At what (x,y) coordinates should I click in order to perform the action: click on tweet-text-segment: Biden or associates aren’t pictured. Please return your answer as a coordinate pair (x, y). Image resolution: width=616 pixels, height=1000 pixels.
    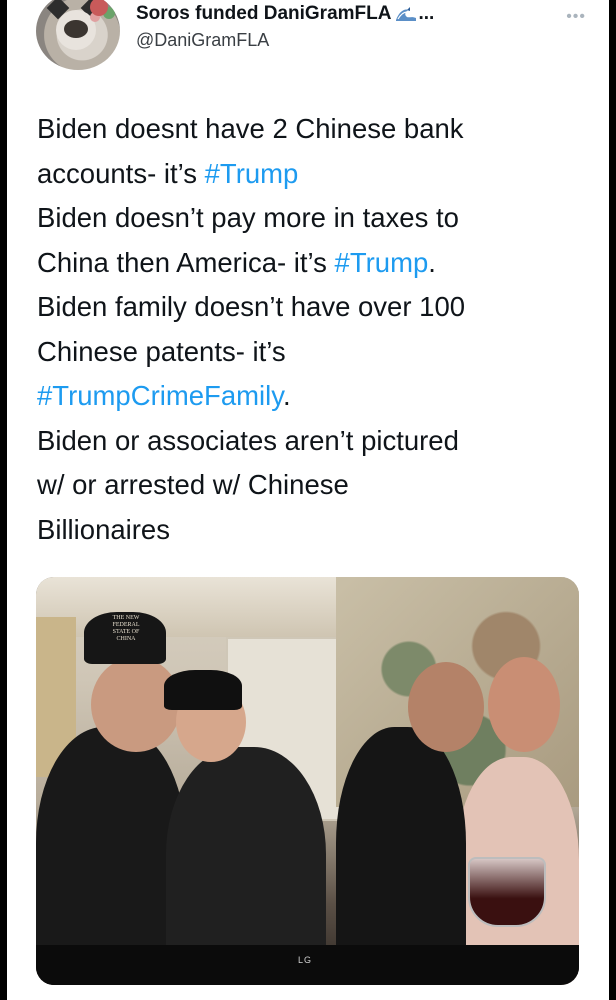
    Looking at the image, I should click on (248, 440).